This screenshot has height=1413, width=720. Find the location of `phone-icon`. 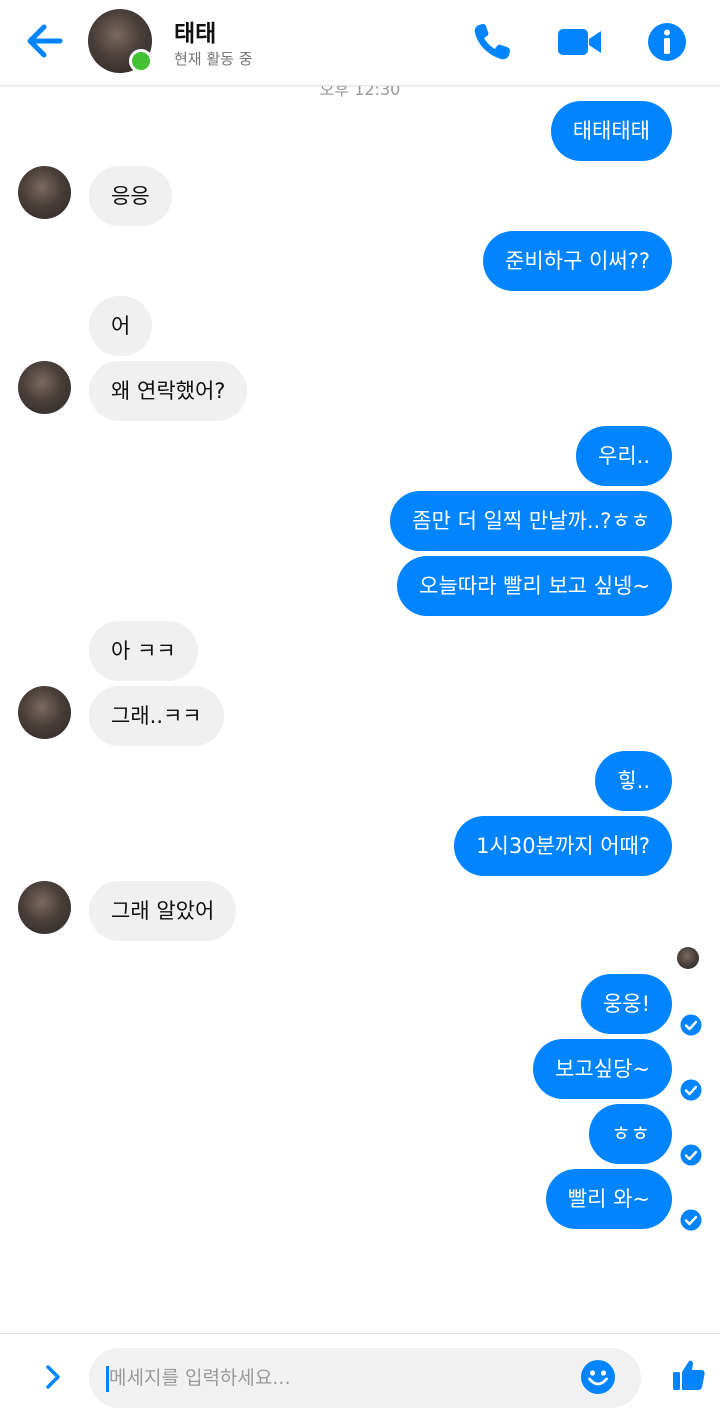

phone-icon is located at coordinates (493, 42).